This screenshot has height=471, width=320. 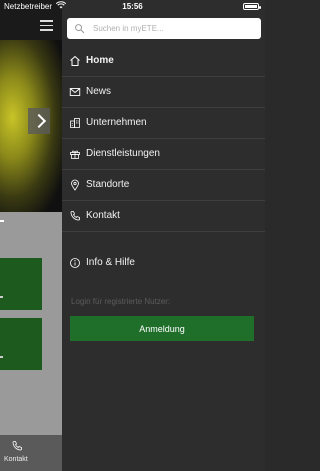 I want to click on search-bar, so click(x=163, y=30).